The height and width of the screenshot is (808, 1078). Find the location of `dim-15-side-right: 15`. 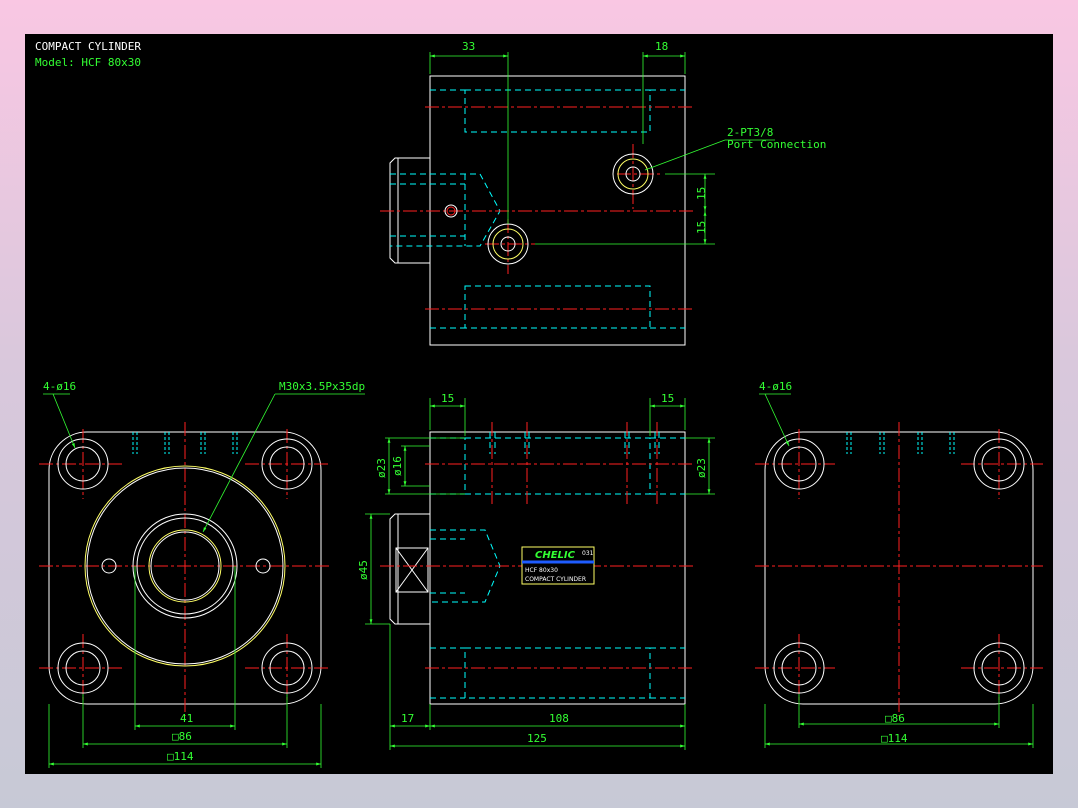

dim-15-side-right: 15 is located at coordinates (667, 398).